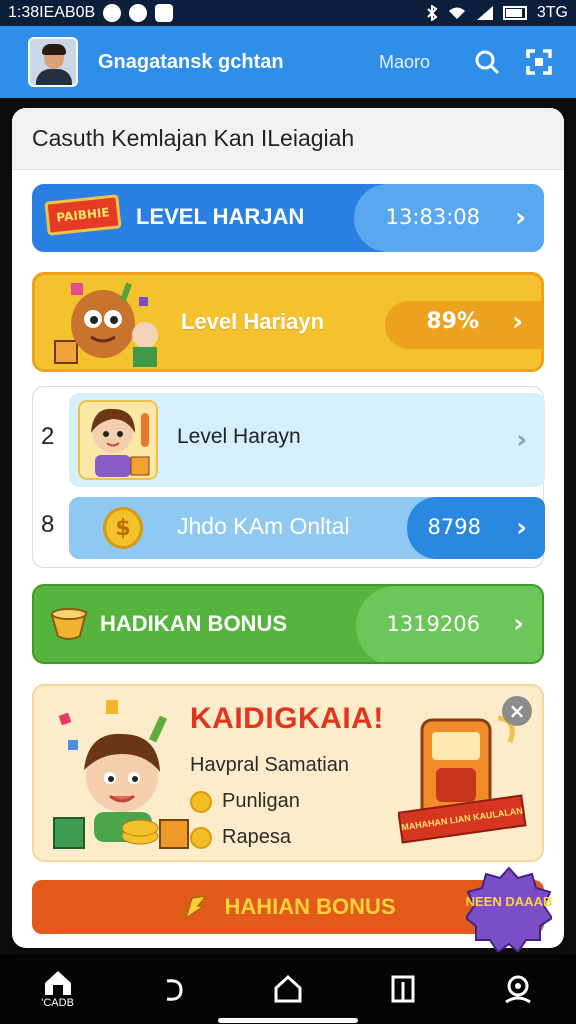  What do you see at coordinates (193, 623) in the screenshot?
I see `bonus-row-label: HADIKAN BONUS` at bounding box center [193, 623].